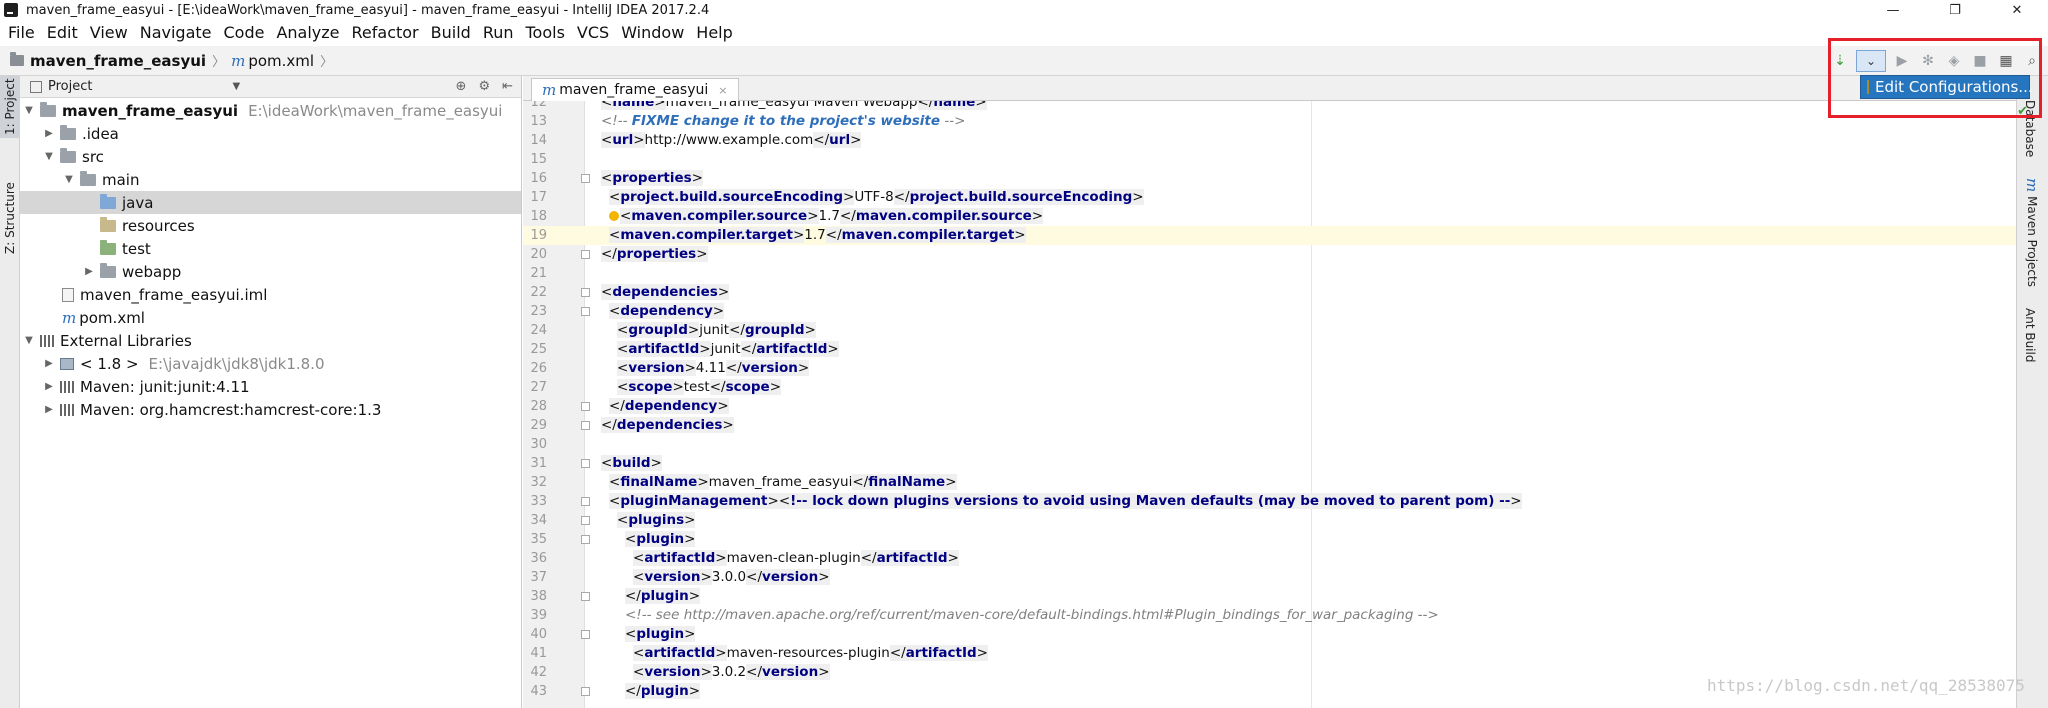  Describe the element at coordinates (244, 33) in the screenshot. I see `menu-code: Code` at that location.